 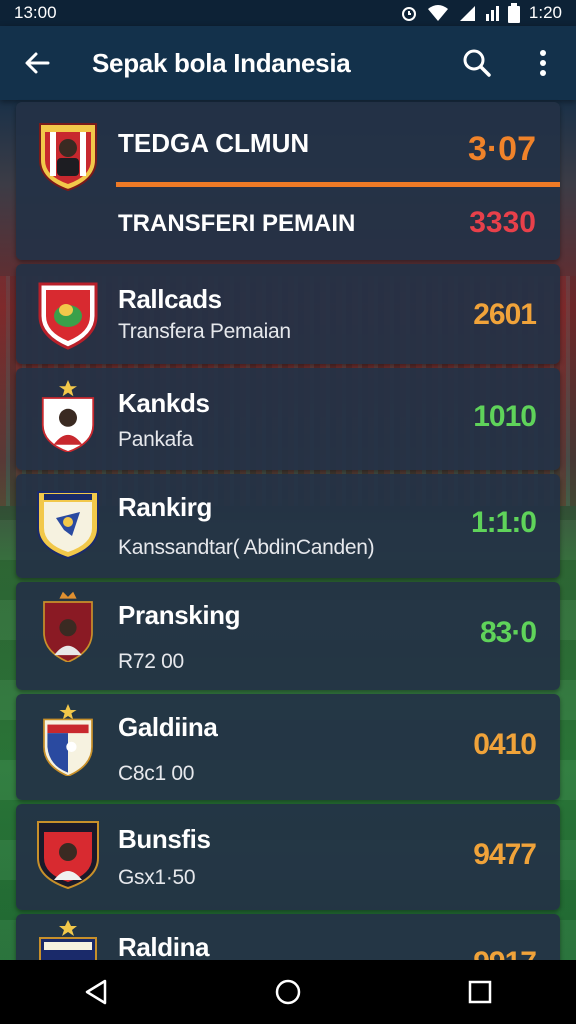 I want to click on accent-divider, so click(x=338, y=184).